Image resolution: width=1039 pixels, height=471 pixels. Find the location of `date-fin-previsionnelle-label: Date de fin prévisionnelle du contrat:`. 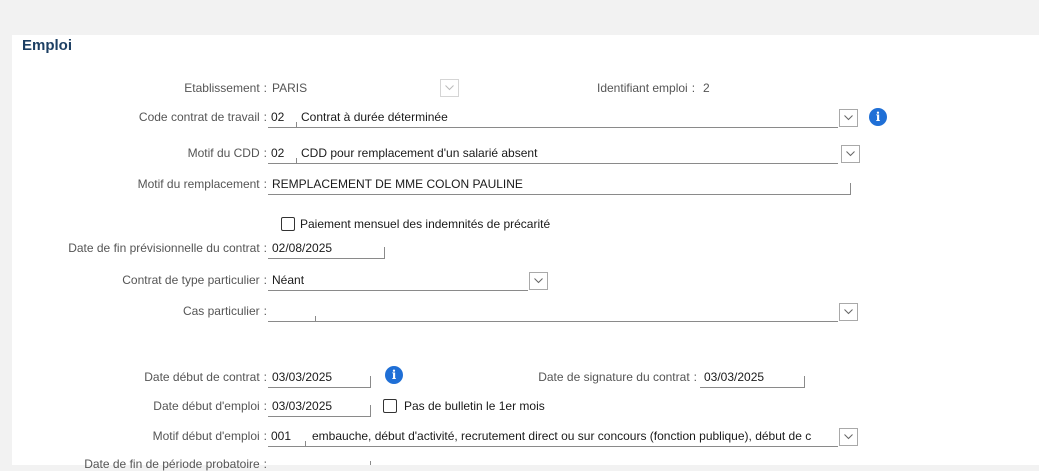

date-fin-previsionnelle-label: Date de fin prévisionnelle du contrat: is located at coordinates (167, 248).